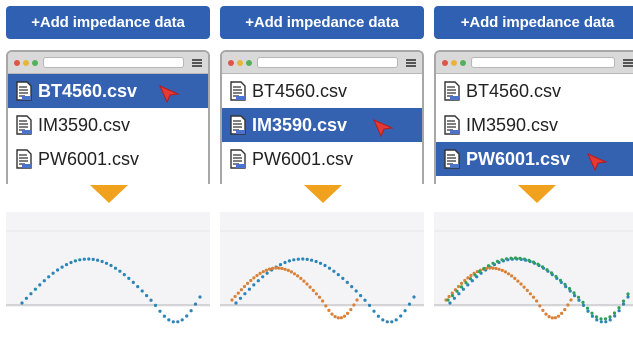  What do you see at coordinates (84, 124) in the screenshot?
I see `file-name: IM3590.csv` at bounding box center [84, 124].